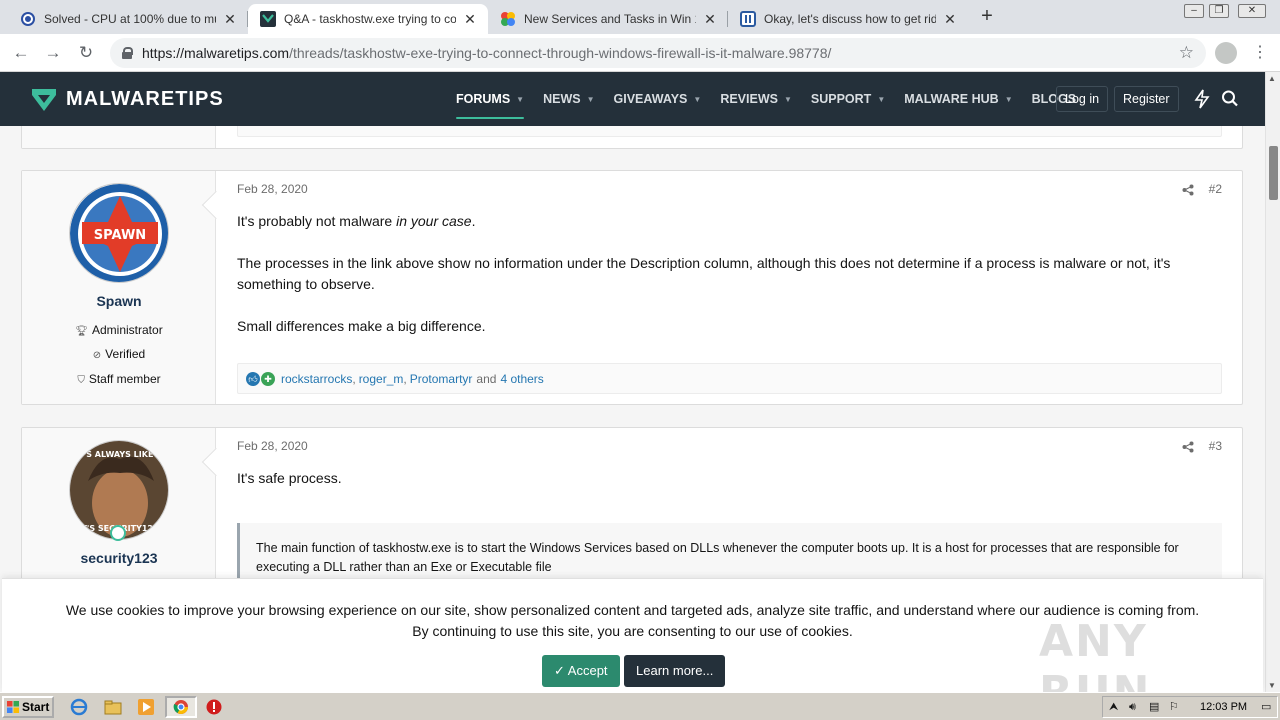 Image resolution: width=1280 pixels, height=720 pixels. I want to click on browser-tab-4: Okay, let's discuss how to get rid of ✕, so click(848, 19).